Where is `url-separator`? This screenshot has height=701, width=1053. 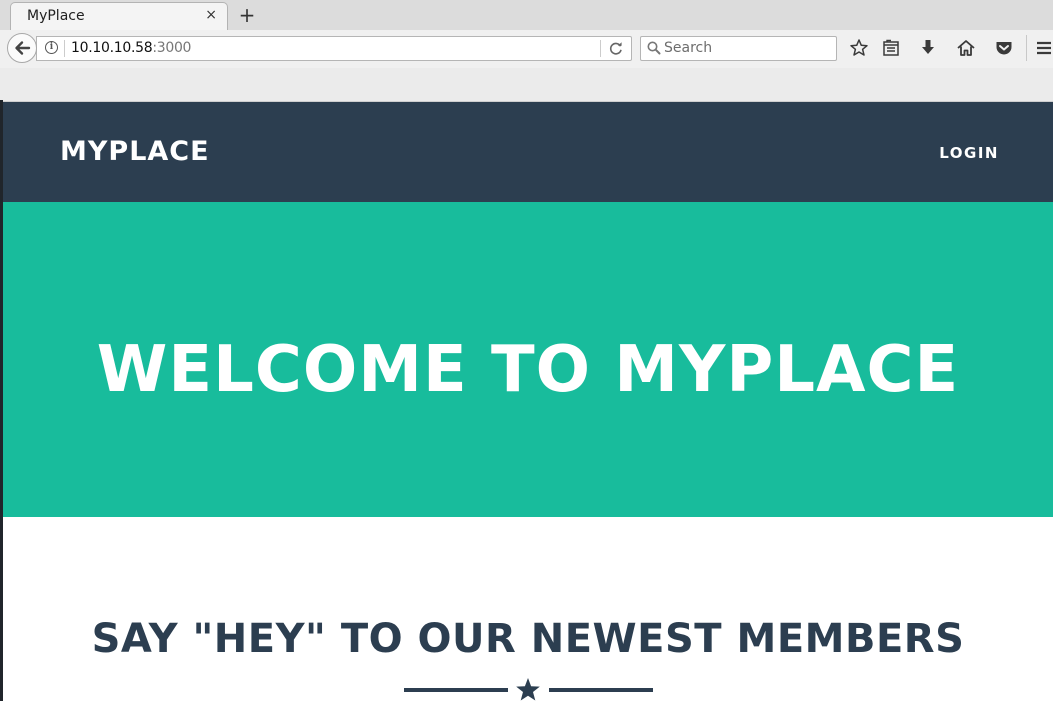 url-separator is located at coordinates (64, 48).